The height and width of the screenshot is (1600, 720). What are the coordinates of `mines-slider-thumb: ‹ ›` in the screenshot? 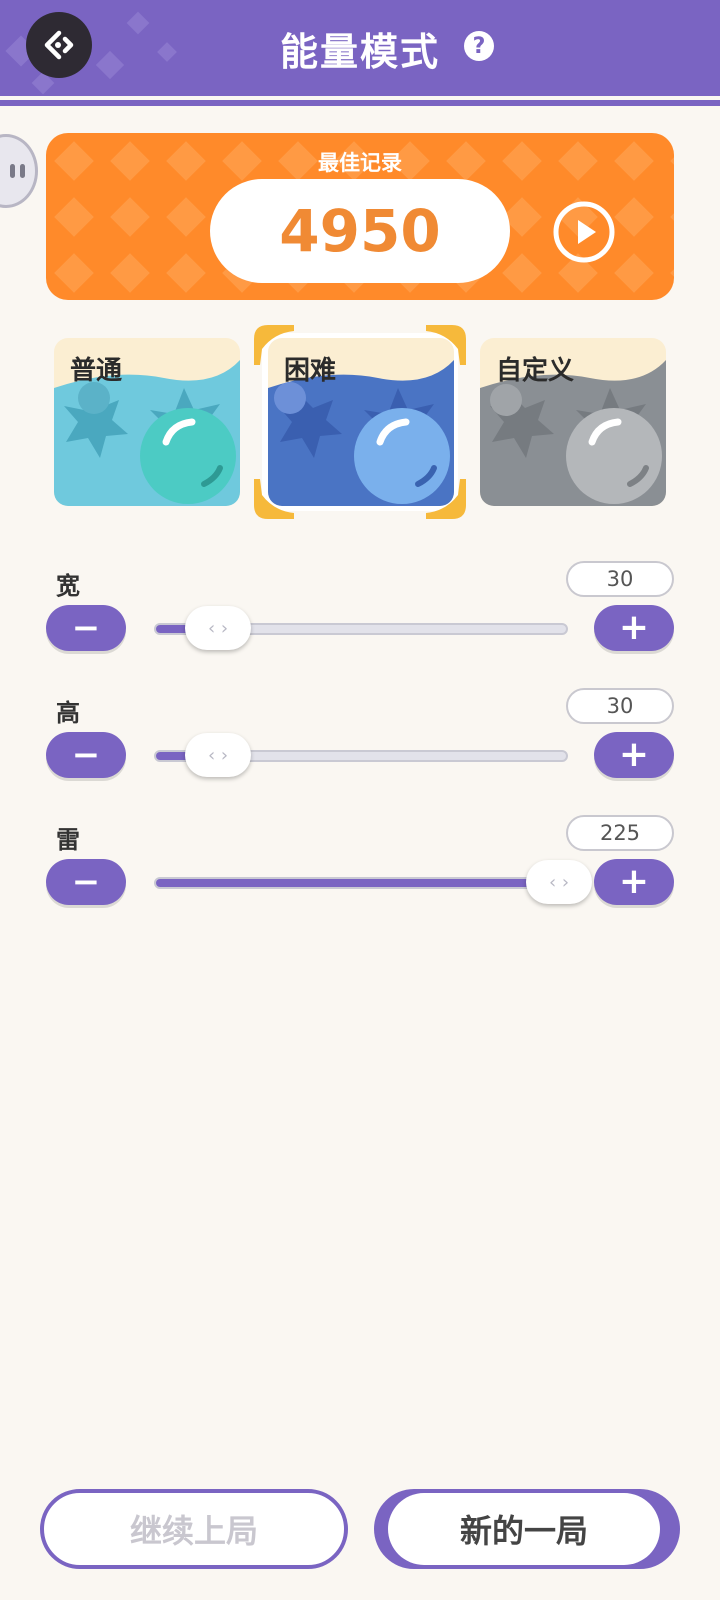 It's located at (559, 882).